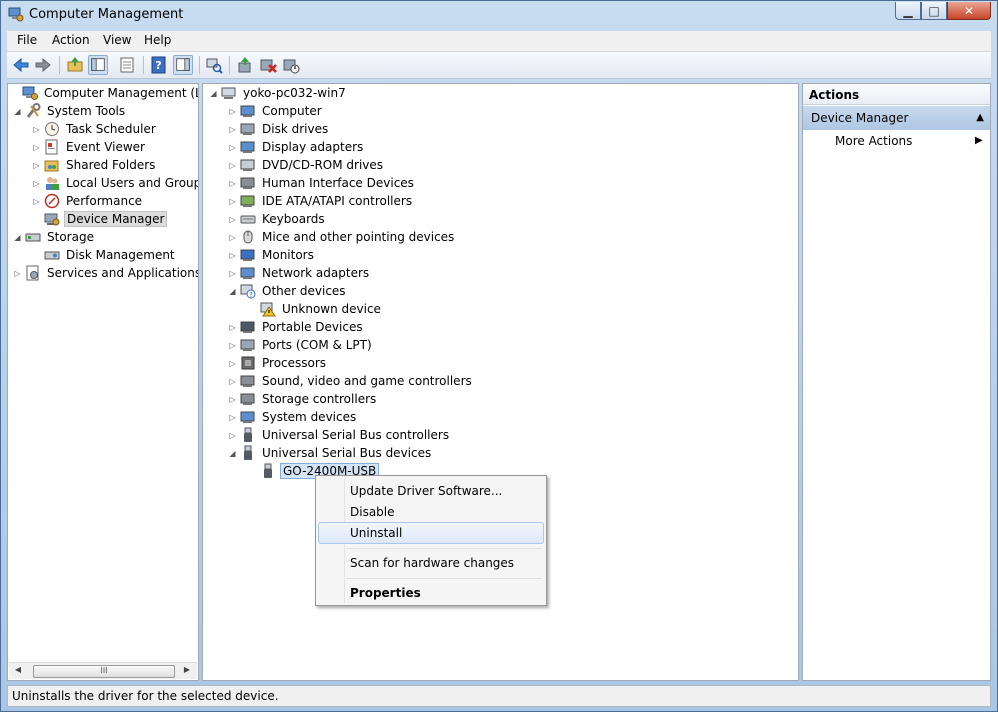 The width and height of the screenshot is (998, 712). Describe the element at coordinates (499, 65) in the screenshot. I see `toolbar: ?` at that location.